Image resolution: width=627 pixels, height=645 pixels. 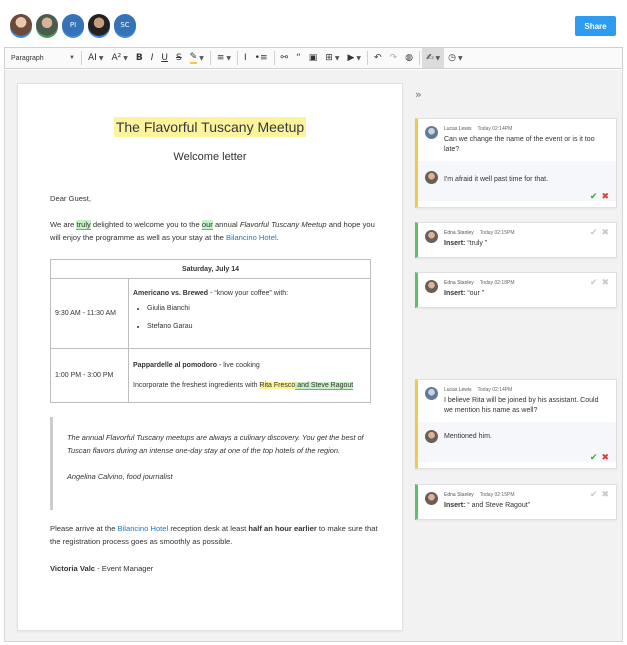 I want to click on revision-history-dropdown: ◷ ▼, so click(x=455, y=58).